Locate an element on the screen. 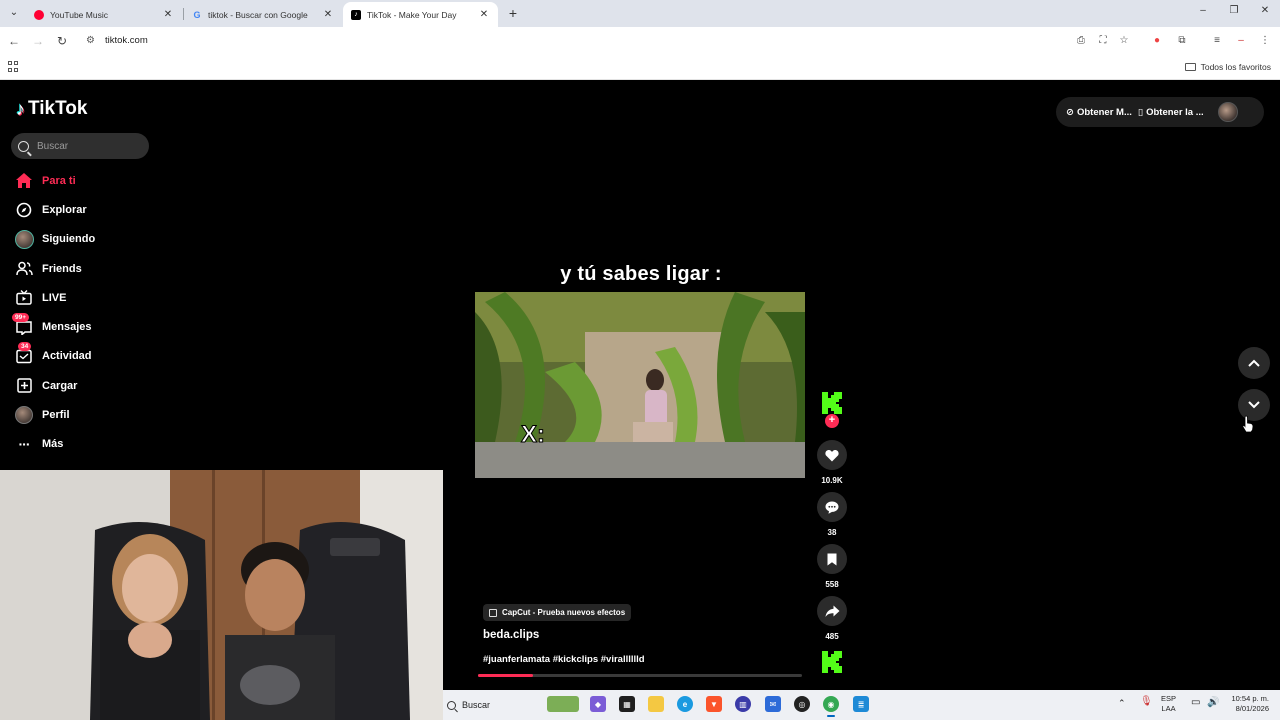 The image size is (1280, 720). video-hashtags: #juanferlamata #kickclips #viralllllld is located at coordinates (564, 659).